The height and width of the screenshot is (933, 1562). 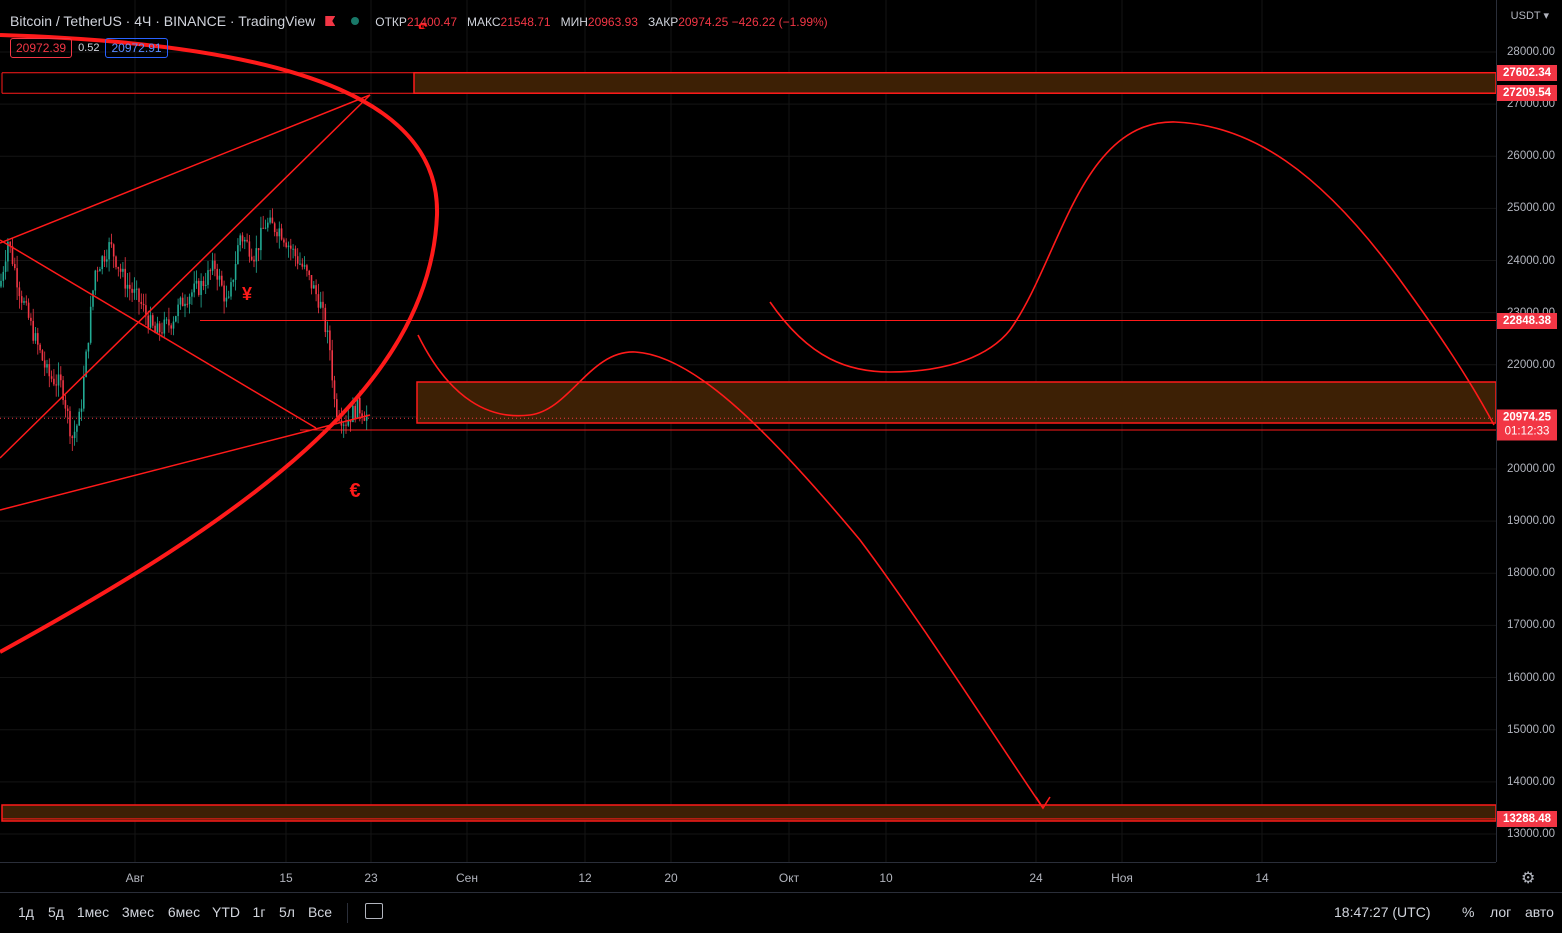 What do you see at coordinates (1500, 912) in the screenshot?
I see `log-toggle: лог` at bounding box center [1500, 912].